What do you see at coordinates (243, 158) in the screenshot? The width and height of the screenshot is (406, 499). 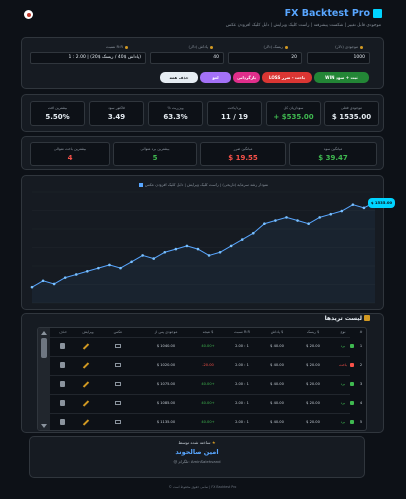 I see `stat-value: $ 19.55` at bounding box center [243, 158].